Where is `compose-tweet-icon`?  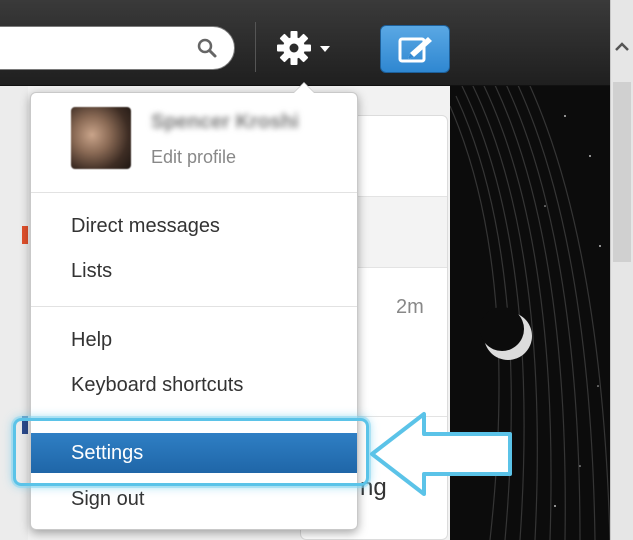
compose-tweet-icon is located at coordinates (415, 50).